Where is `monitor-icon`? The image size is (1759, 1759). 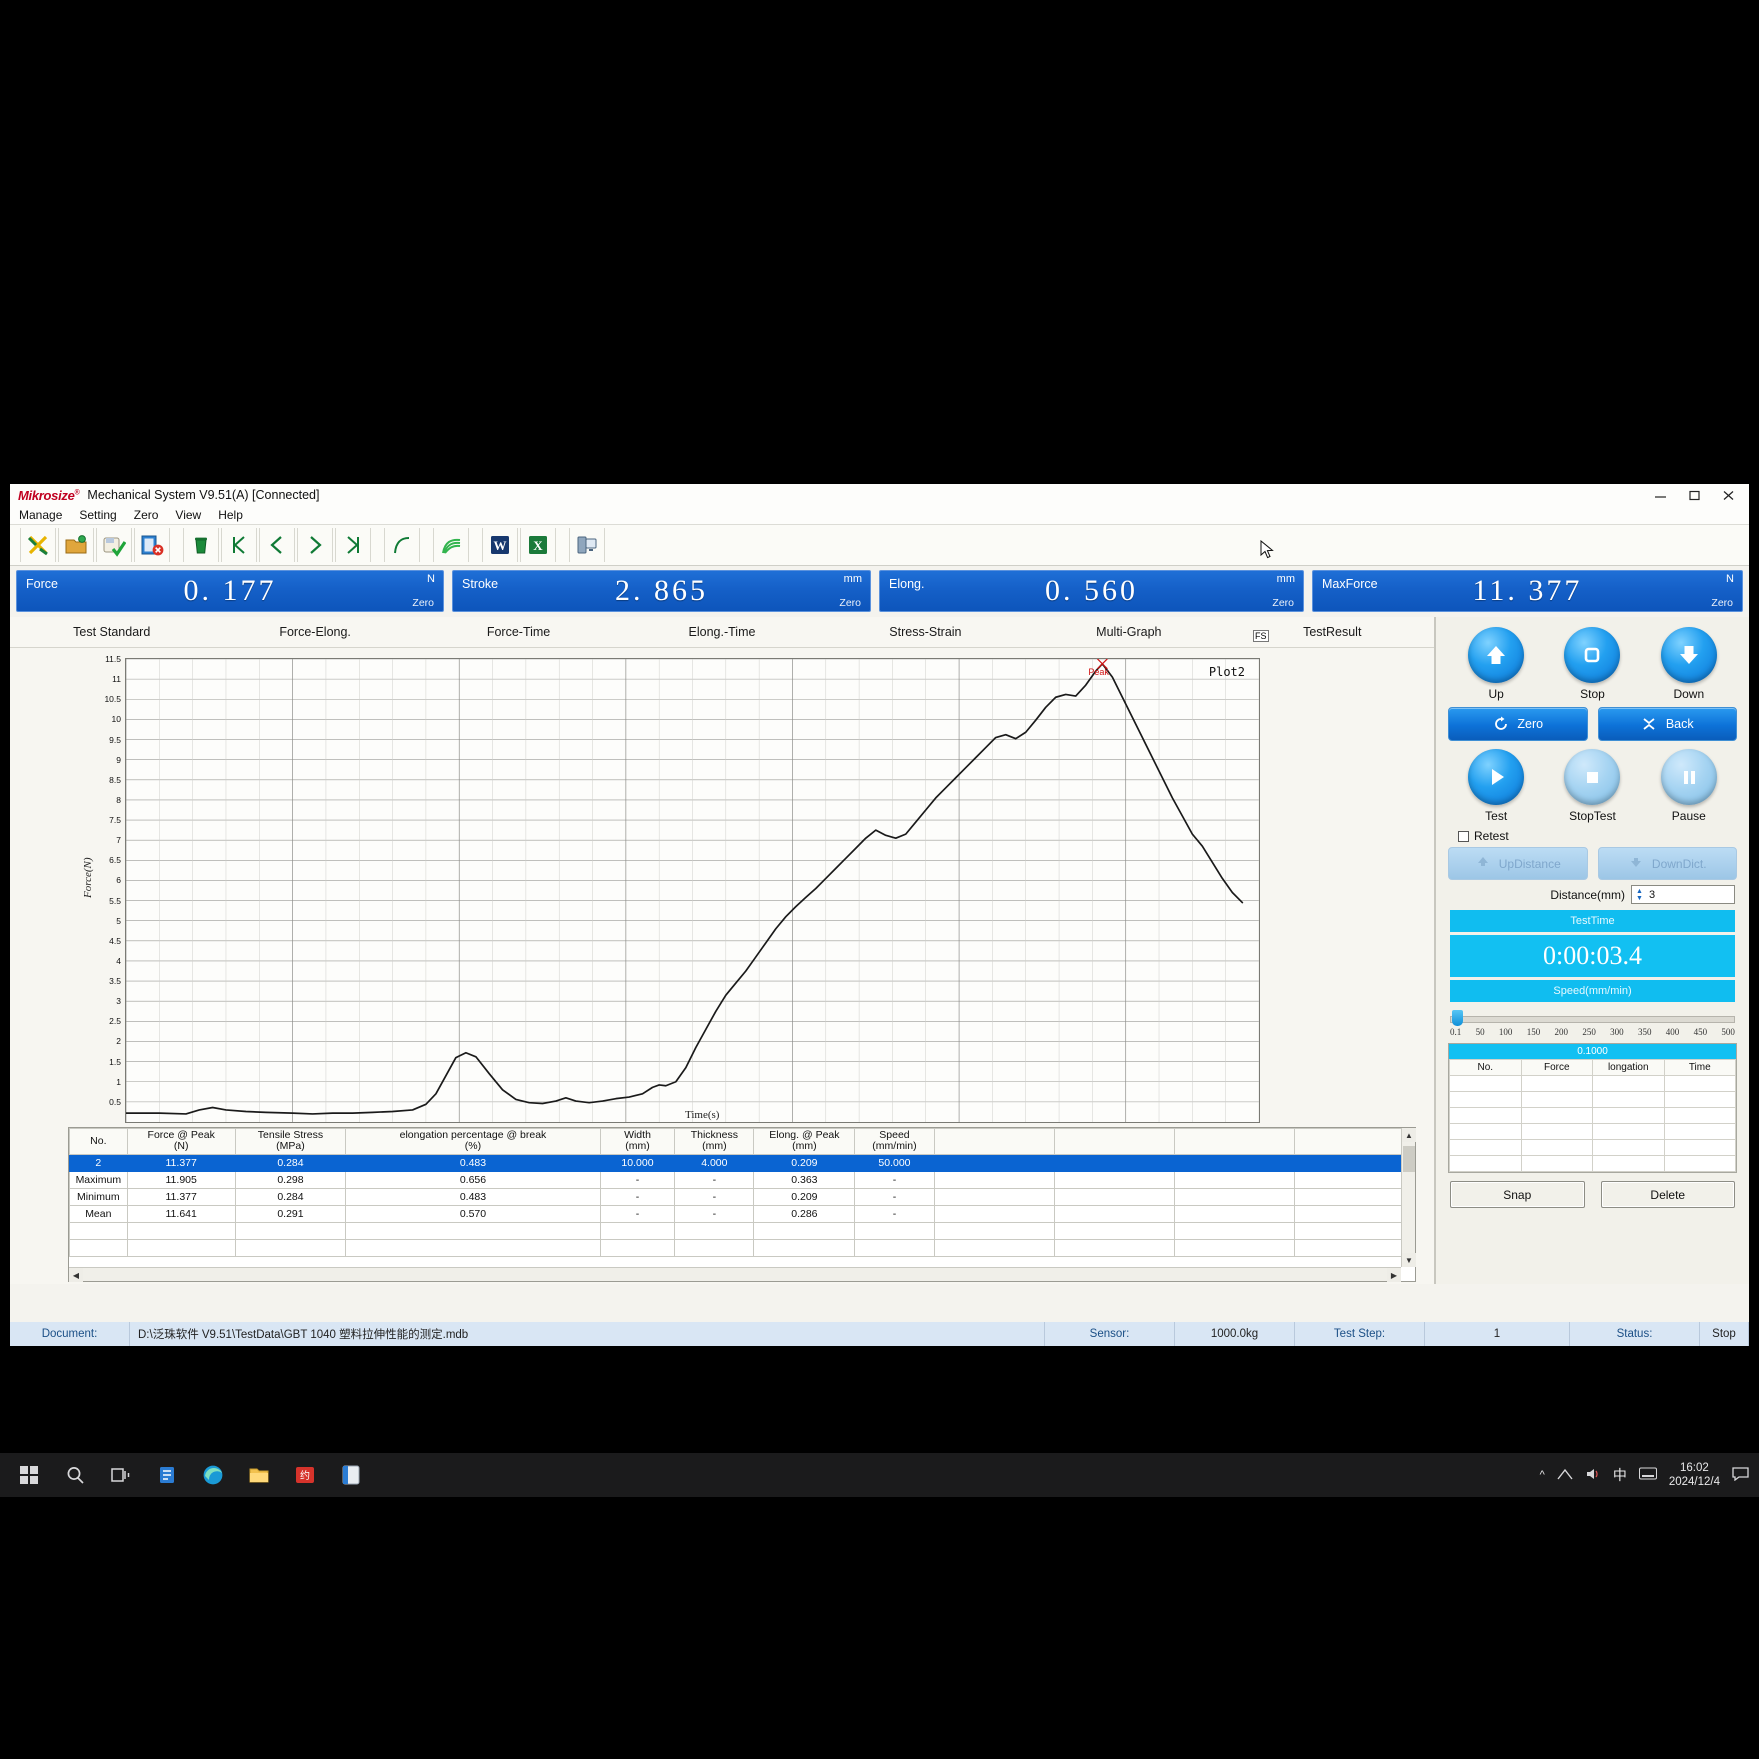 monitor-icon is located at coordinates (587, 545).